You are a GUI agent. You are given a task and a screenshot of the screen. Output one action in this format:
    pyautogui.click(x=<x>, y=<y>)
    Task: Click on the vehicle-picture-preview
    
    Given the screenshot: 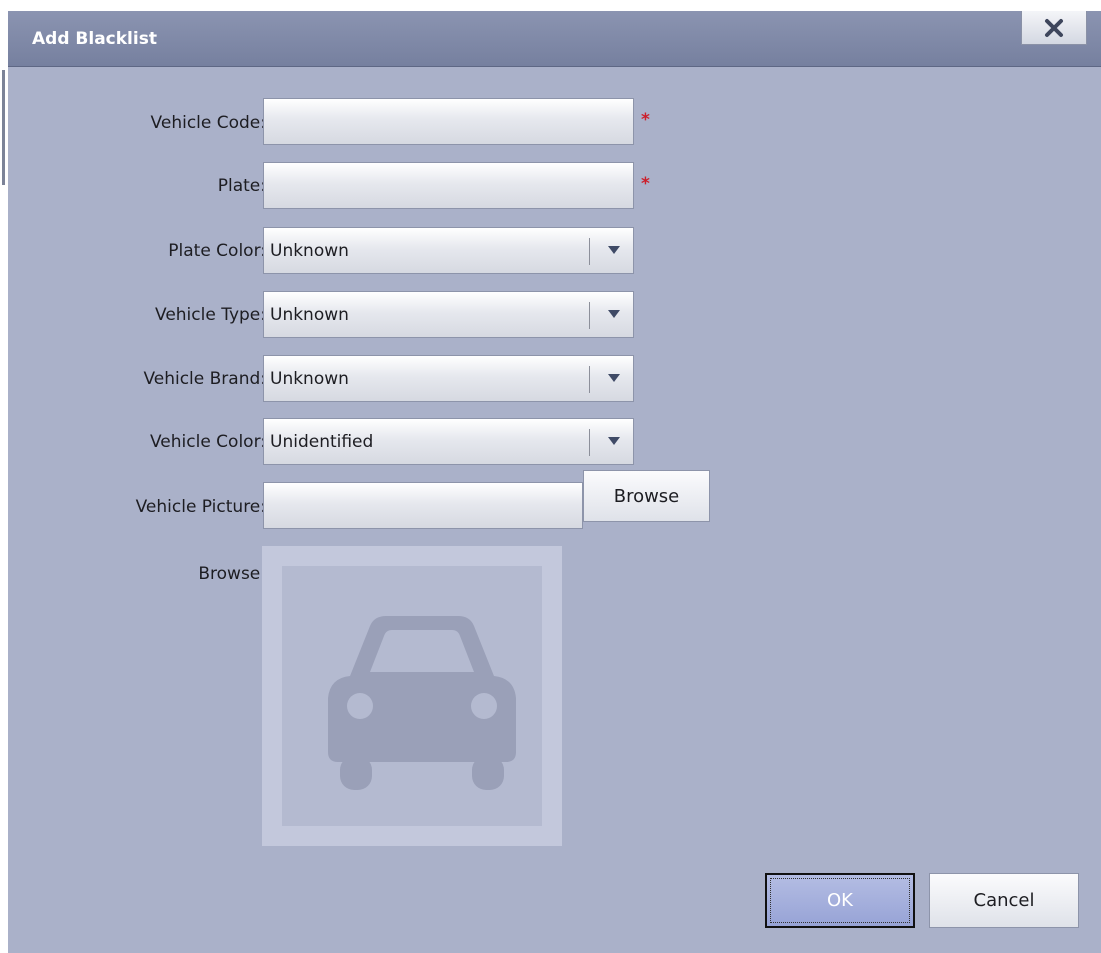 What is the action you would take?
    pyautogui.click(x=412, y=696)
    